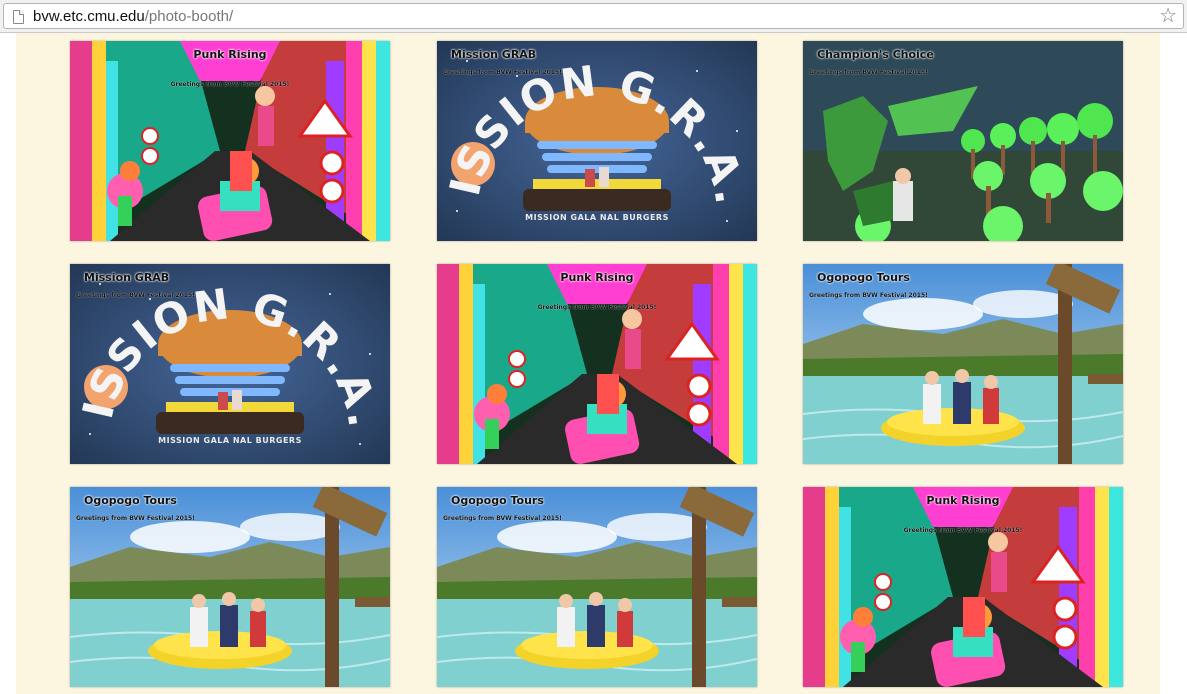 Image resolution: width=1187 pixels, height=694 pixels. Describe the element at coordinates (1168, 16) in the screenshot. I see `star-icon: ☆` at that location.